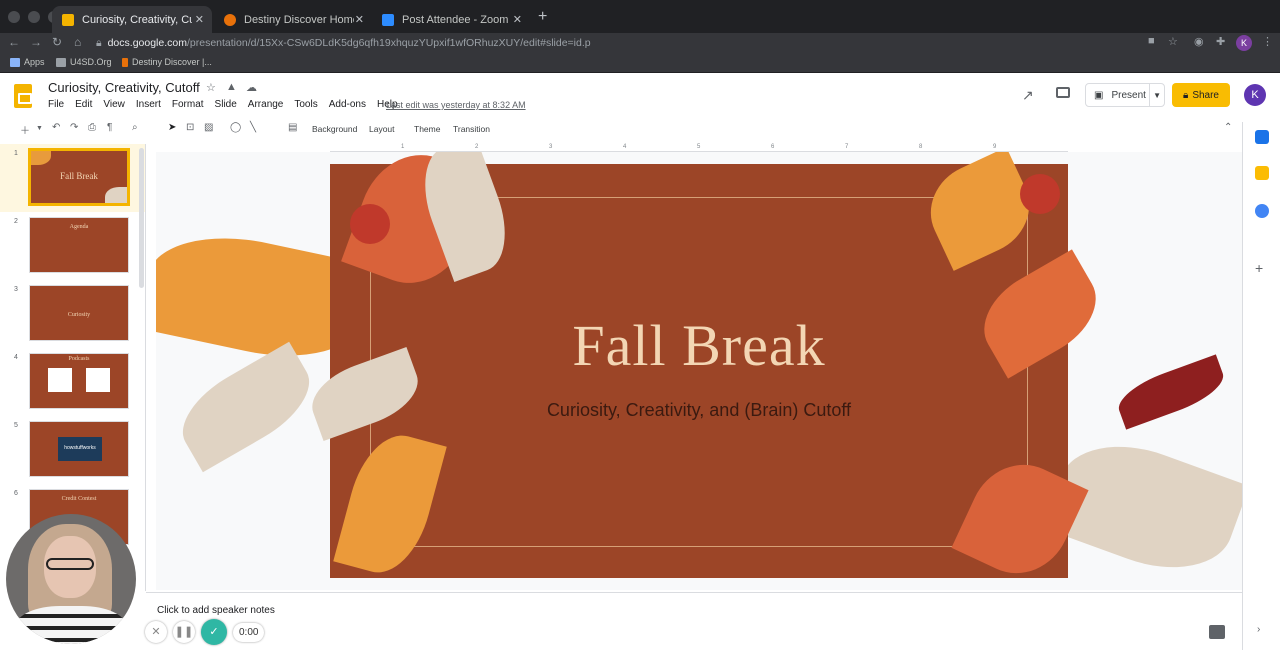 Image resolution: width=1280 pixels, height=650 pixels. What do you see at coordinates (699, 345) in the screenshot?
I see `slide-title: Fall Break` at bounding box center [699, 345].